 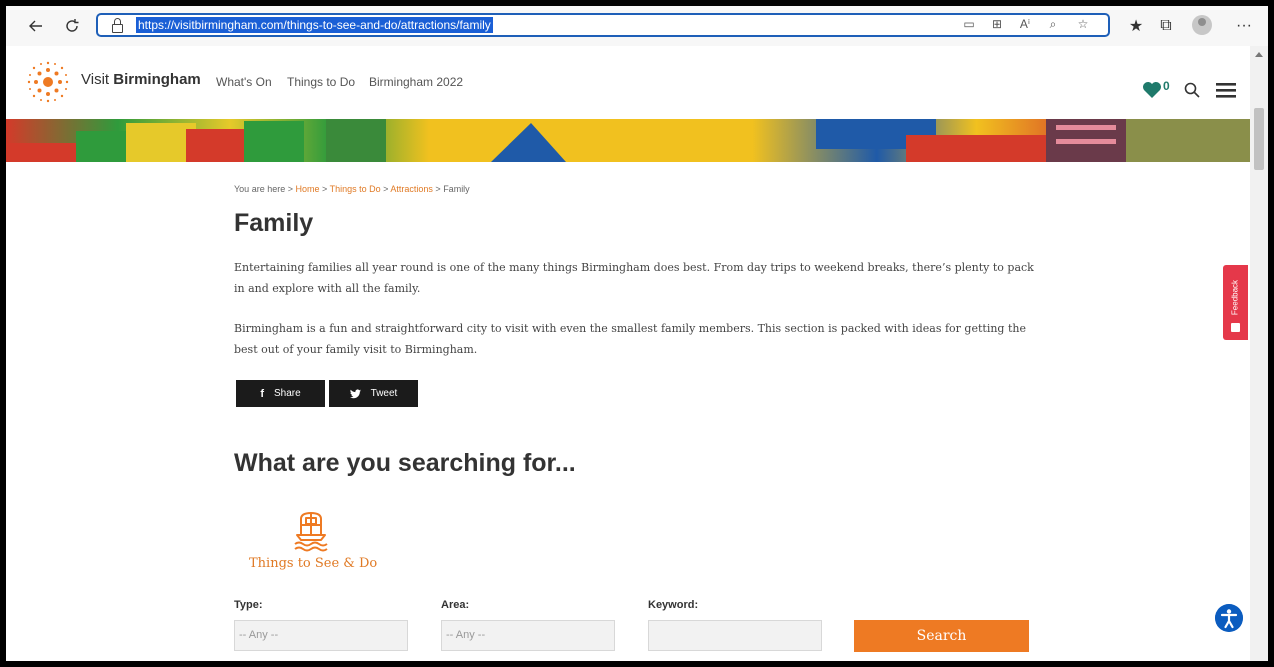 What do you see at coordinates (307, 189) in the screenshot?
I see `breadcrumb-home: Home` at bounding box center [307, 189].